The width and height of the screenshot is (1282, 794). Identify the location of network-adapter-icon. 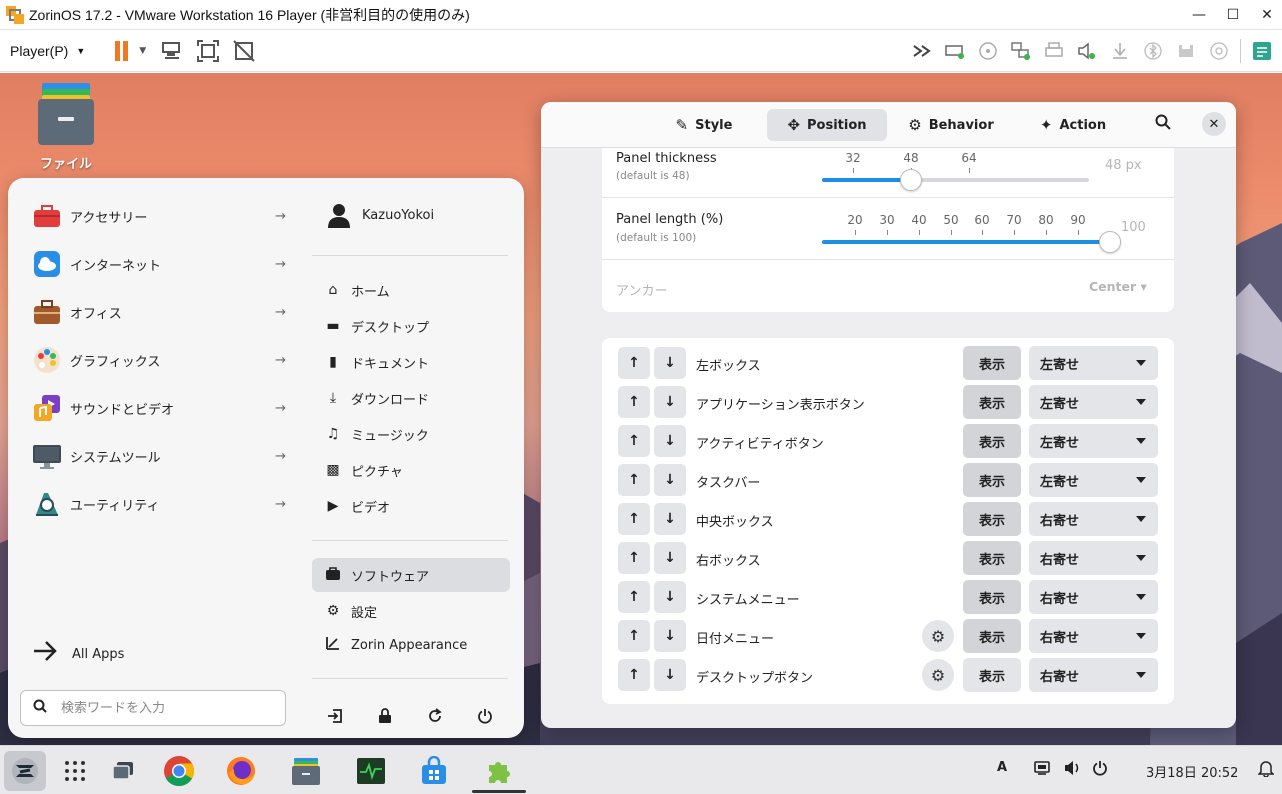
(1021, 51).